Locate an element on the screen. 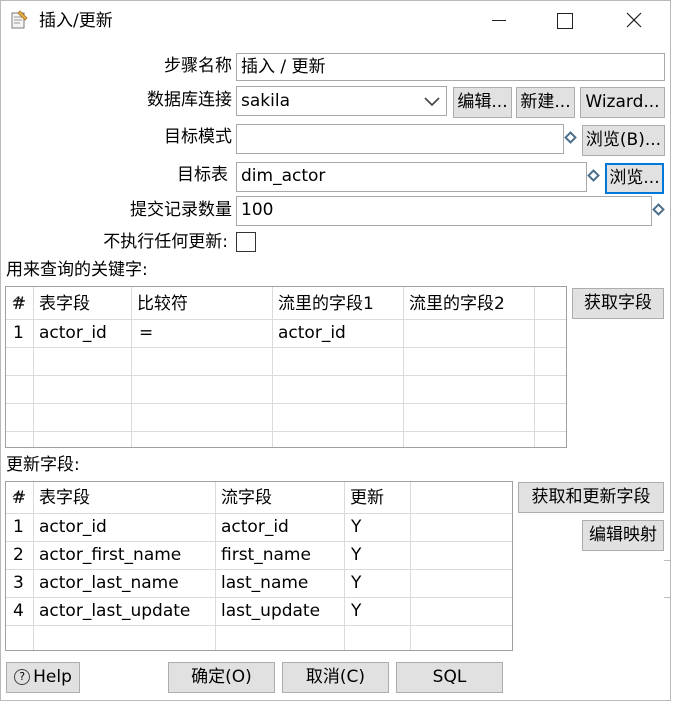 Image resolution: width=673 pixels, height=703 pixels. step-name-label: 步骤名称 is located at coordinates (198, 66).